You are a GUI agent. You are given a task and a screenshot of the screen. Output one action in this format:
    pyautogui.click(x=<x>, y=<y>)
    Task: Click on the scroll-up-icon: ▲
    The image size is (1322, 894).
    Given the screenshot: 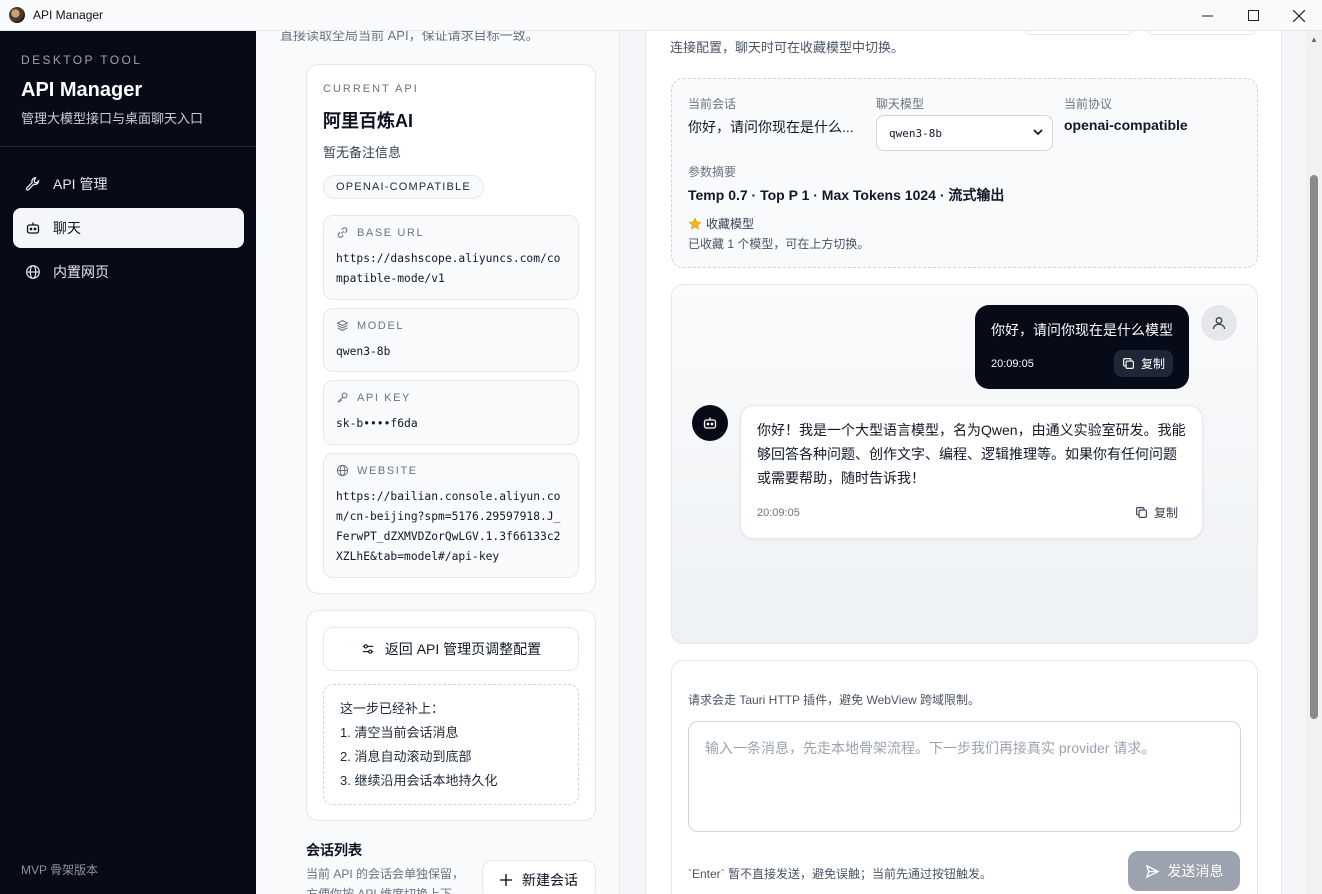 What is the action you would take?
    pyautogui.click(x=1314, y=39)
    